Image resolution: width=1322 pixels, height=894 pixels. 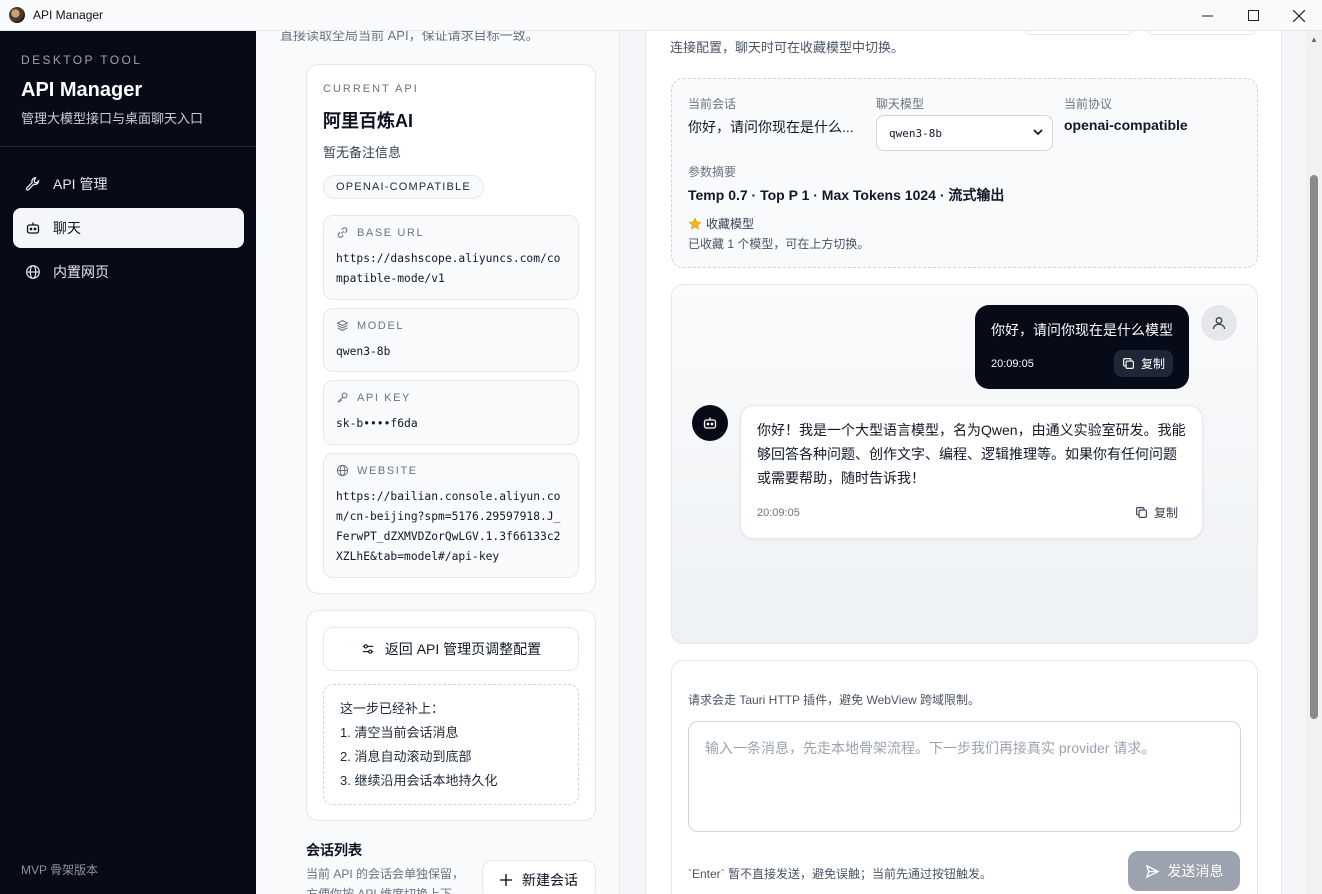 What do you see at coordinates (730, 224) in the screenshot?
I see `favorite-label: 收藏模型` at bounding box center [730, 224].